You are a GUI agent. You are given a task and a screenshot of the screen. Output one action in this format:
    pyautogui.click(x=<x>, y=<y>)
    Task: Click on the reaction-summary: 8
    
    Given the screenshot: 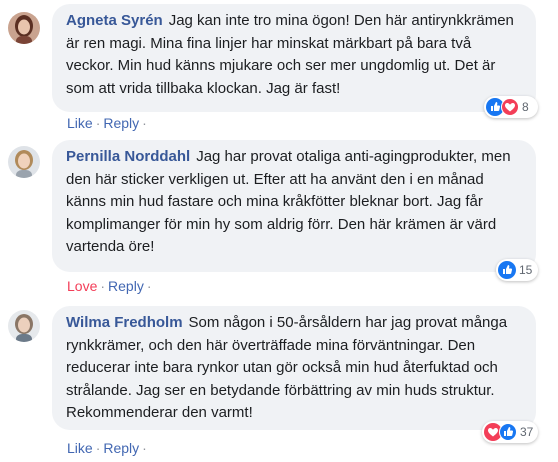 What is the action you would take?
    pyautogui.click(x=511, y=107)
    